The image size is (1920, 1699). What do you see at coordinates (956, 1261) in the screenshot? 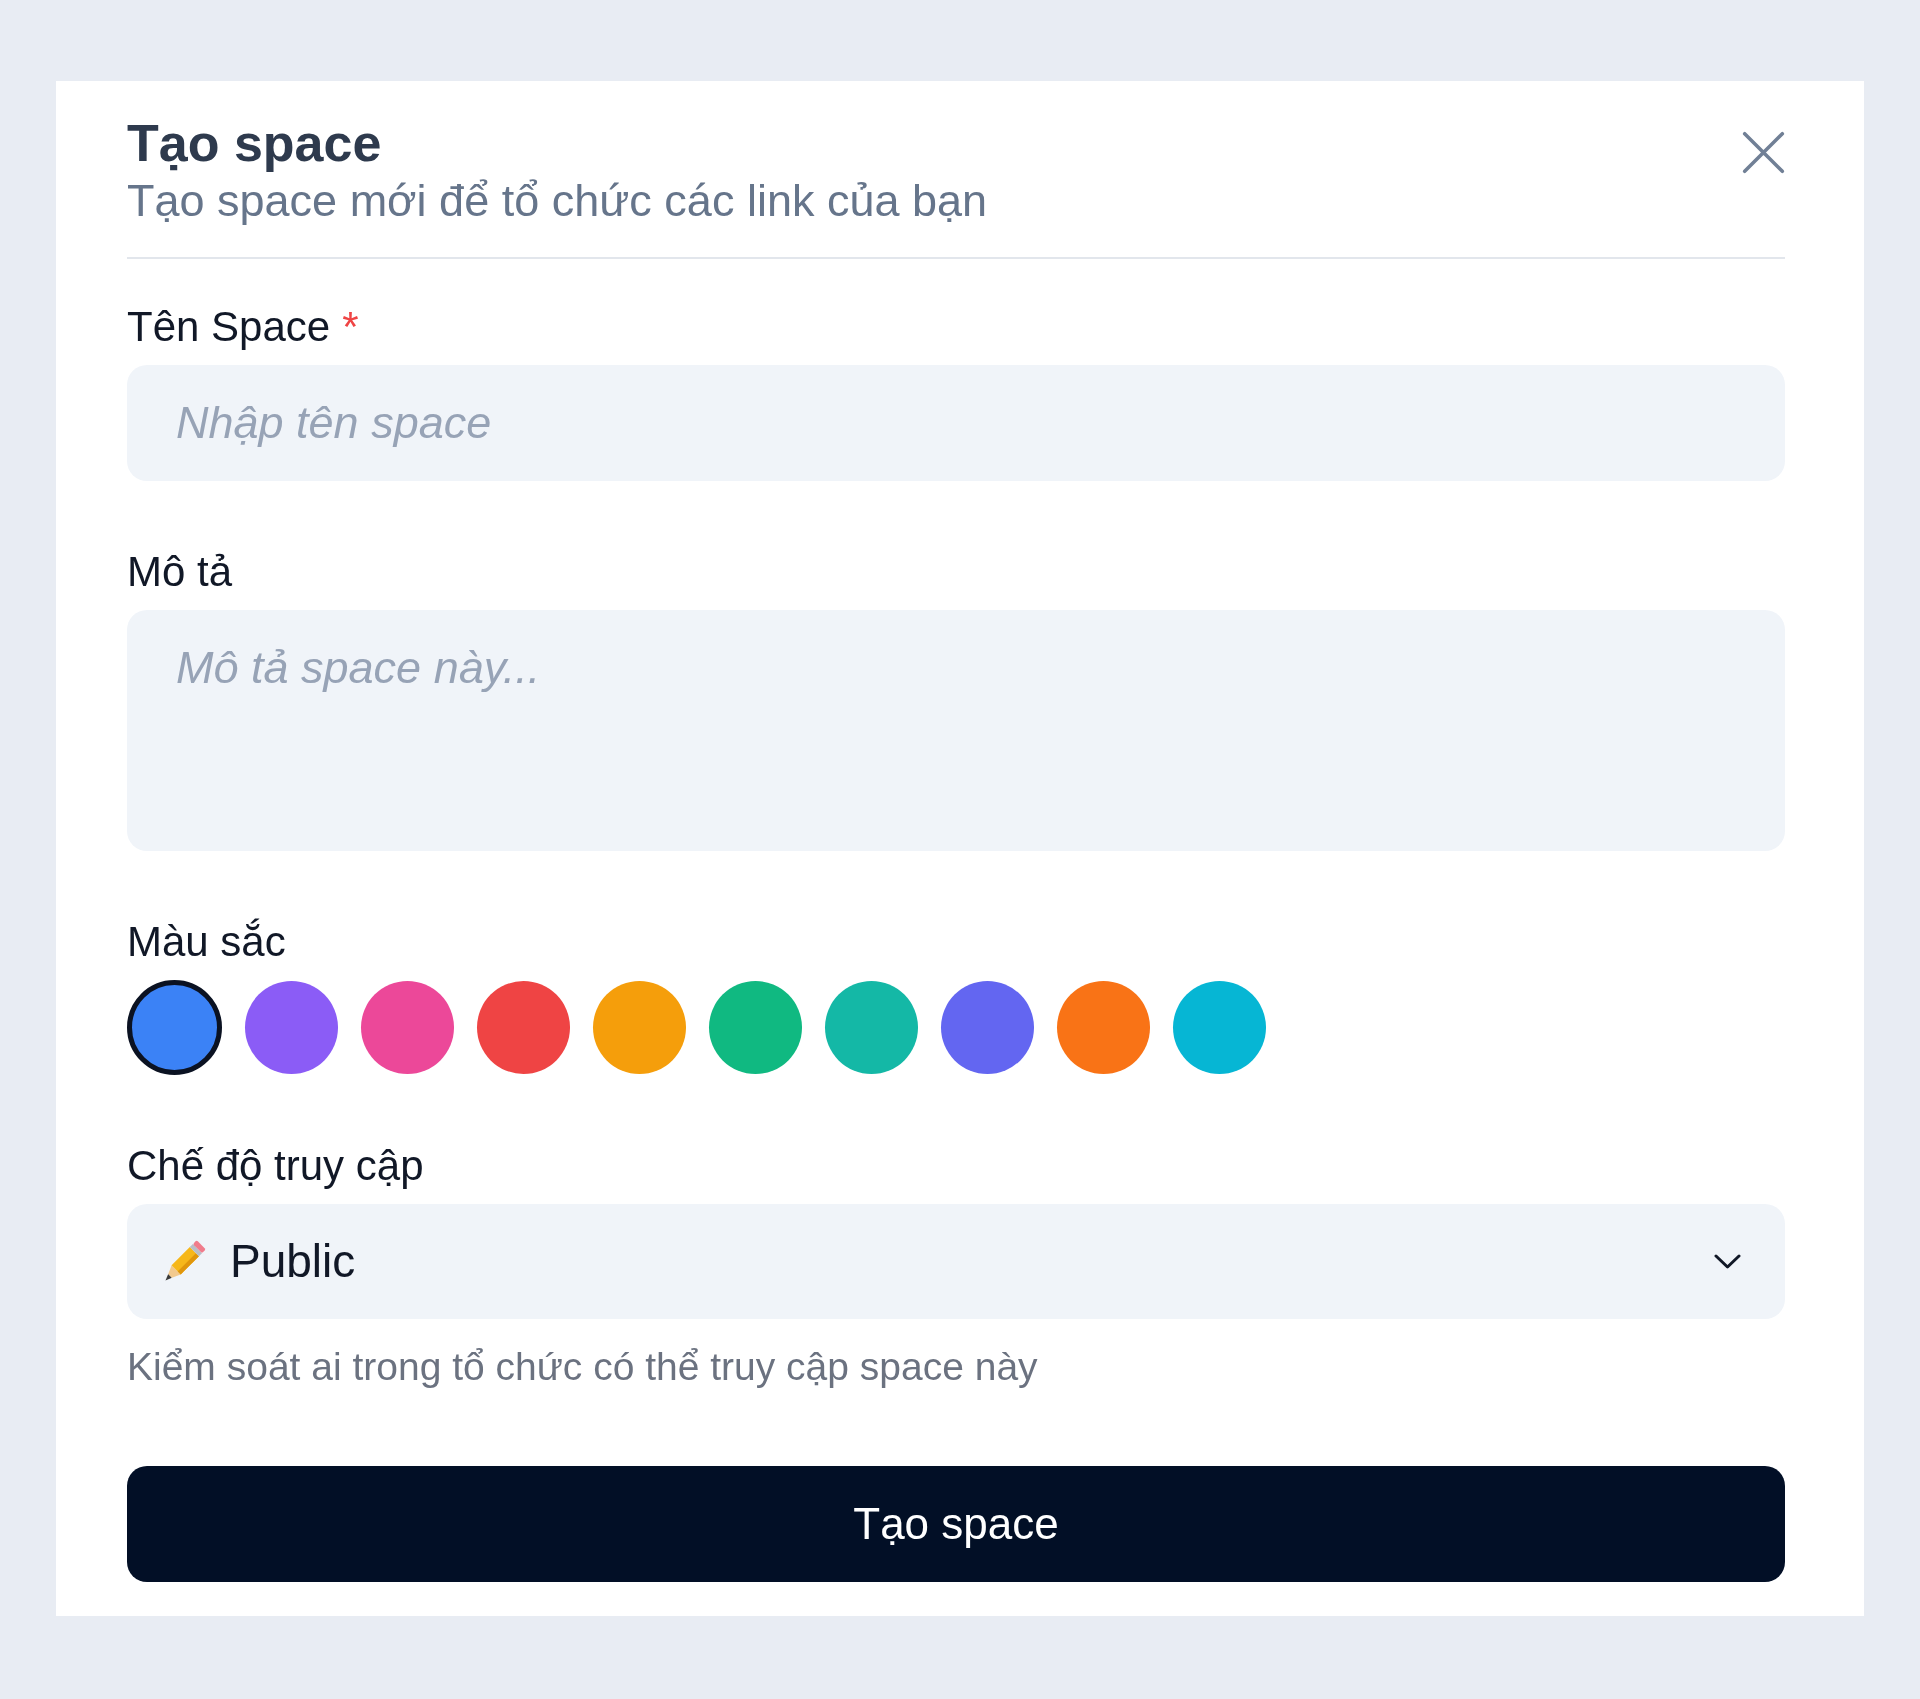
I see `access-select: Public` at bounding box center [956, 1261].